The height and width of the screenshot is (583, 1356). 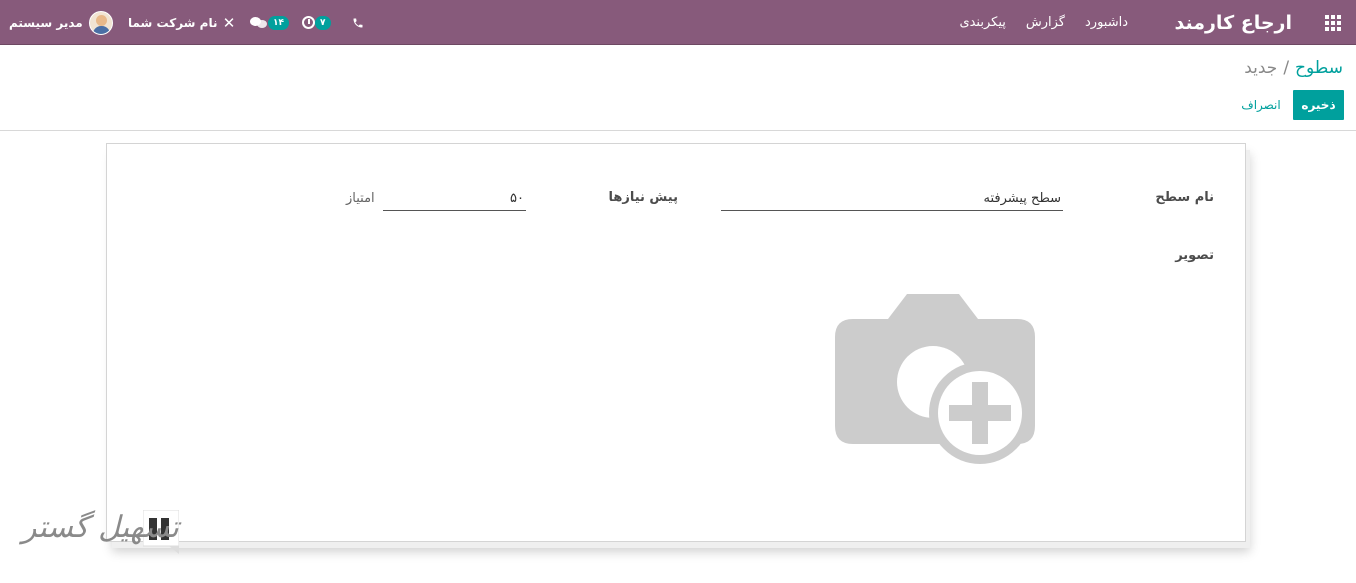 What do you see at coordinates (172, 22) in the screenshot?
I see `company-switcher: نام شرکت شما` at bounding box center [172, 22].